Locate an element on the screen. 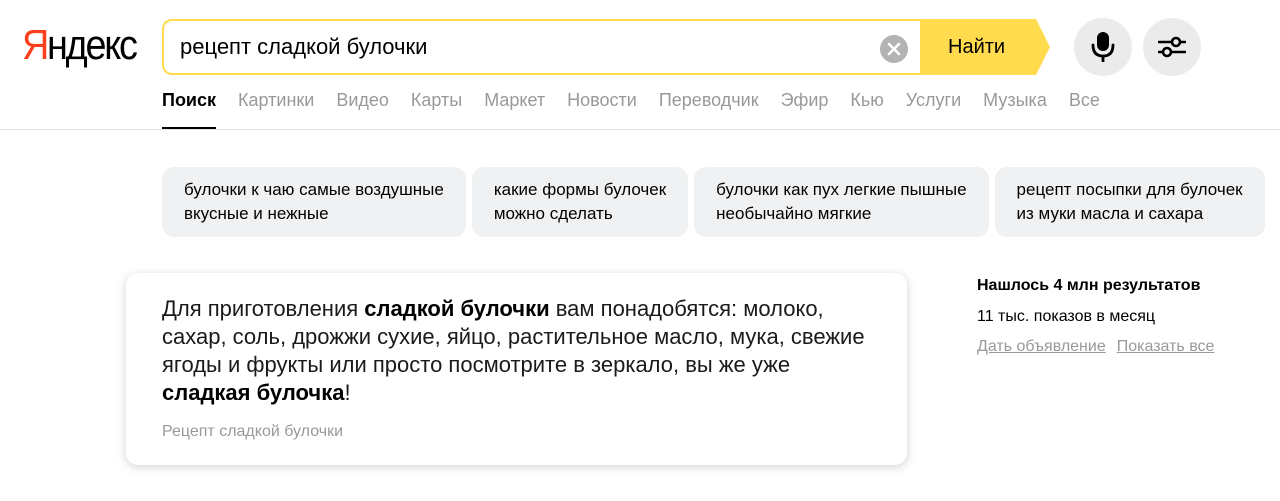 The image size is (1280, 501). chip-line: можно сделать is located at coordinates (553, 213).